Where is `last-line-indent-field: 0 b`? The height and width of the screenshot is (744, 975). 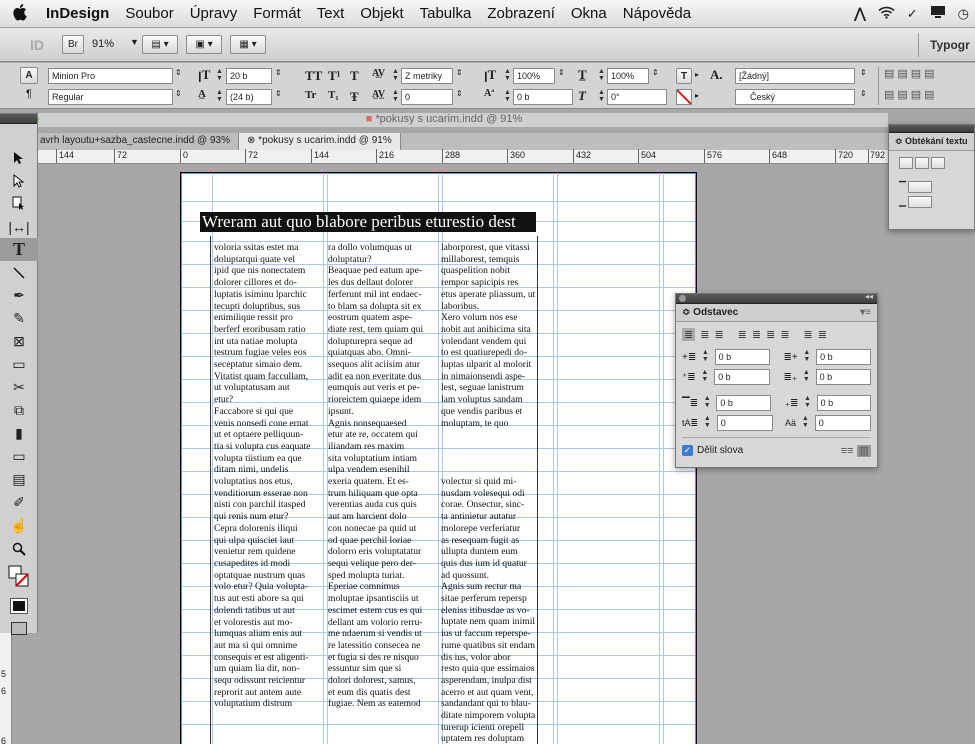
last-line-indent-field: 0 b is located at coordinates (843, 377).